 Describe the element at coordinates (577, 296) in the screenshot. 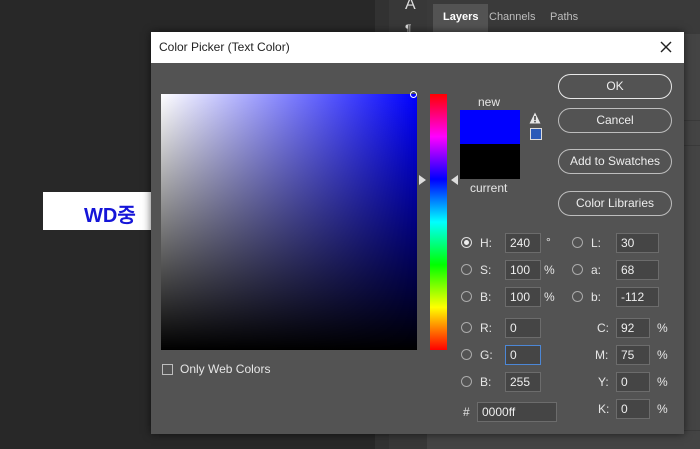

I see `b-channel-radio` at that location.